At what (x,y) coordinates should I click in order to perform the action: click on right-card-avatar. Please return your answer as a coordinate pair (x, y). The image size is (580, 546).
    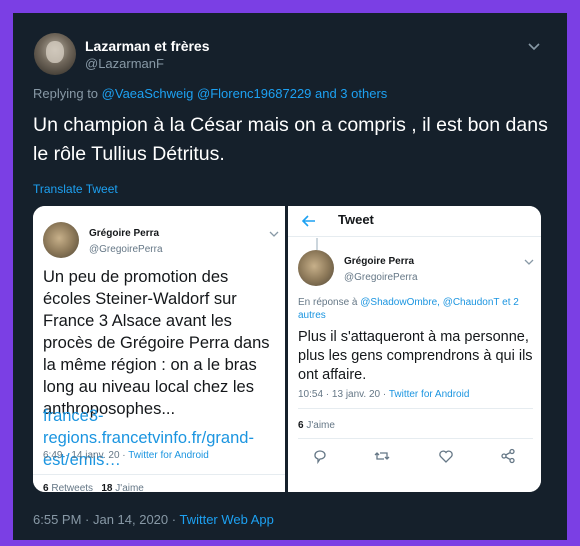
    Looking at the image, I should click on (316, 268).